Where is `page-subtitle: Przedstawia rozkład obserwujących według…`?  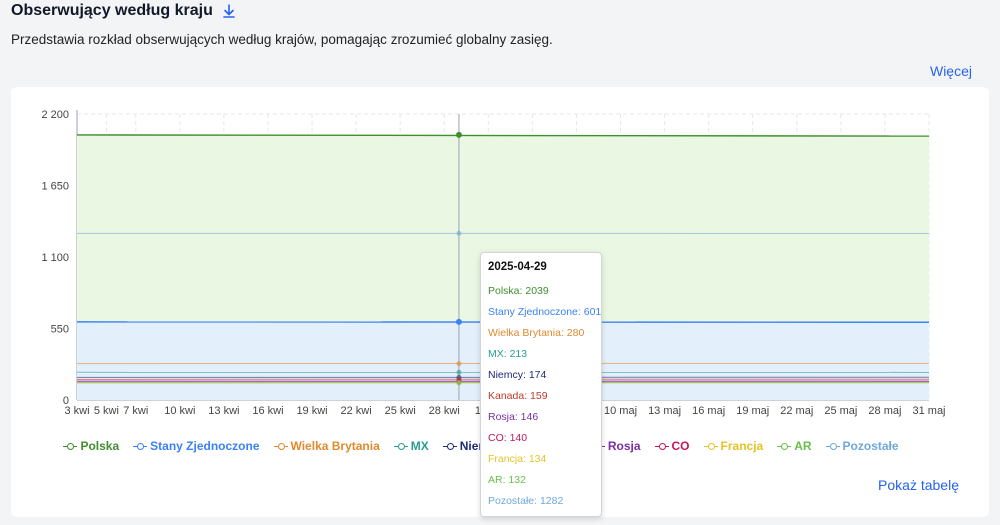
page-subtitle: Przedstawia rozkład obserwujących według… is located at coordinates (282, 39).